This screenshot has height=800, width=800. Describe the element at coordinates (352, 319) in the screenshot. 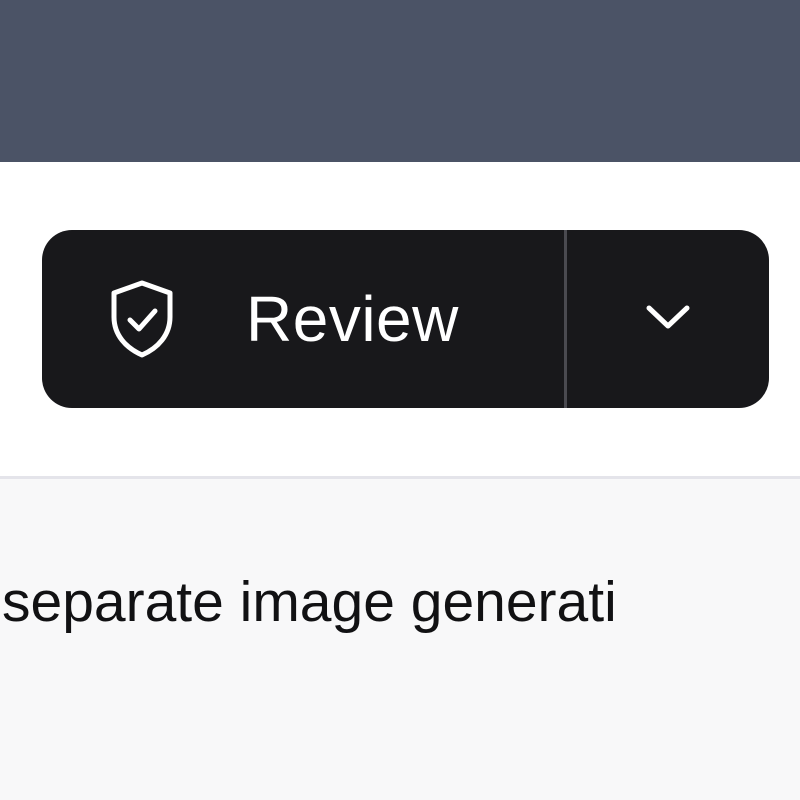

I see `review-button-label: Review` at that location.